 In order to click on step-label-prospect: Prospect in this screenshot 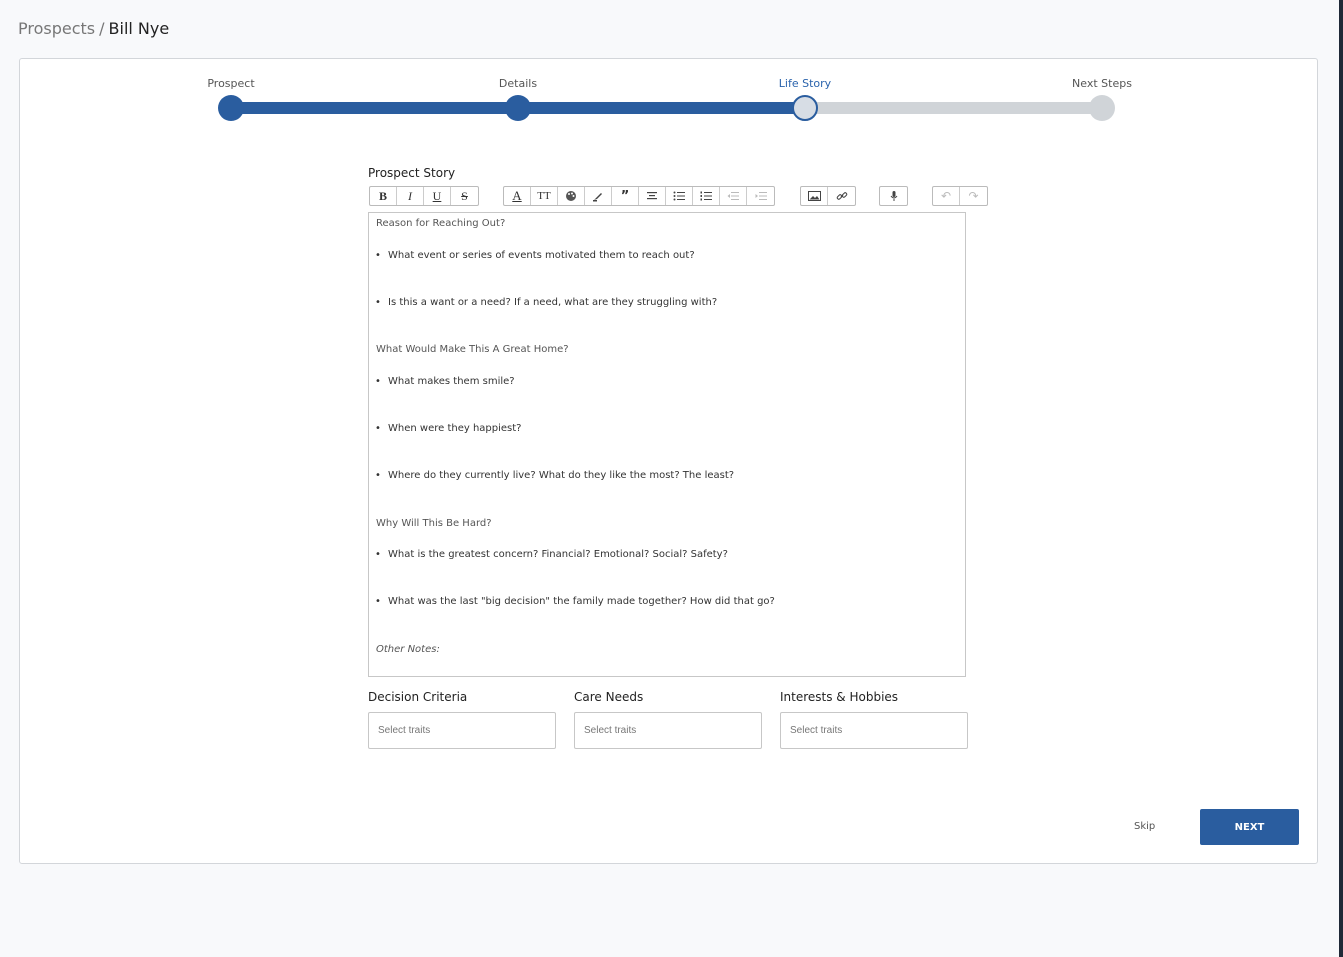, I will do `click(230, 83)`.